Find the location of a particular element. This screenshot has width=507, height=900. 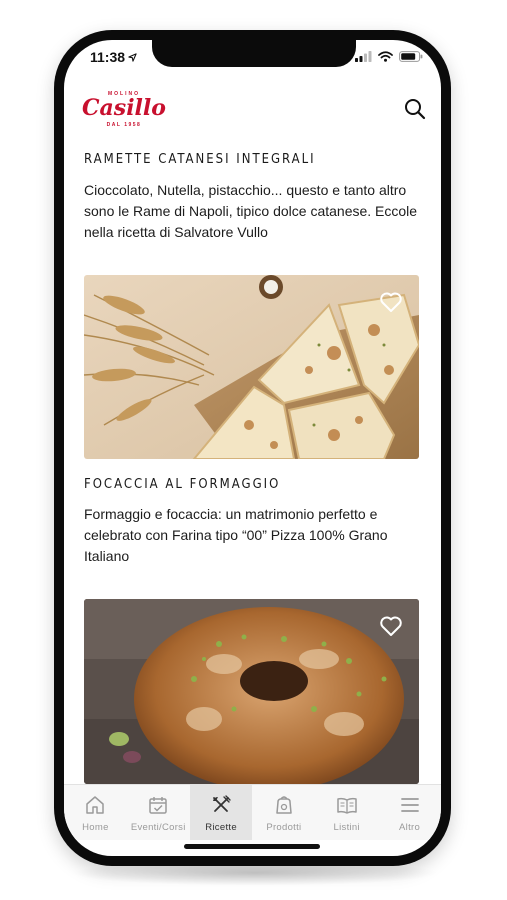

tab-altro: Altro is located at coordinates (409, 812).